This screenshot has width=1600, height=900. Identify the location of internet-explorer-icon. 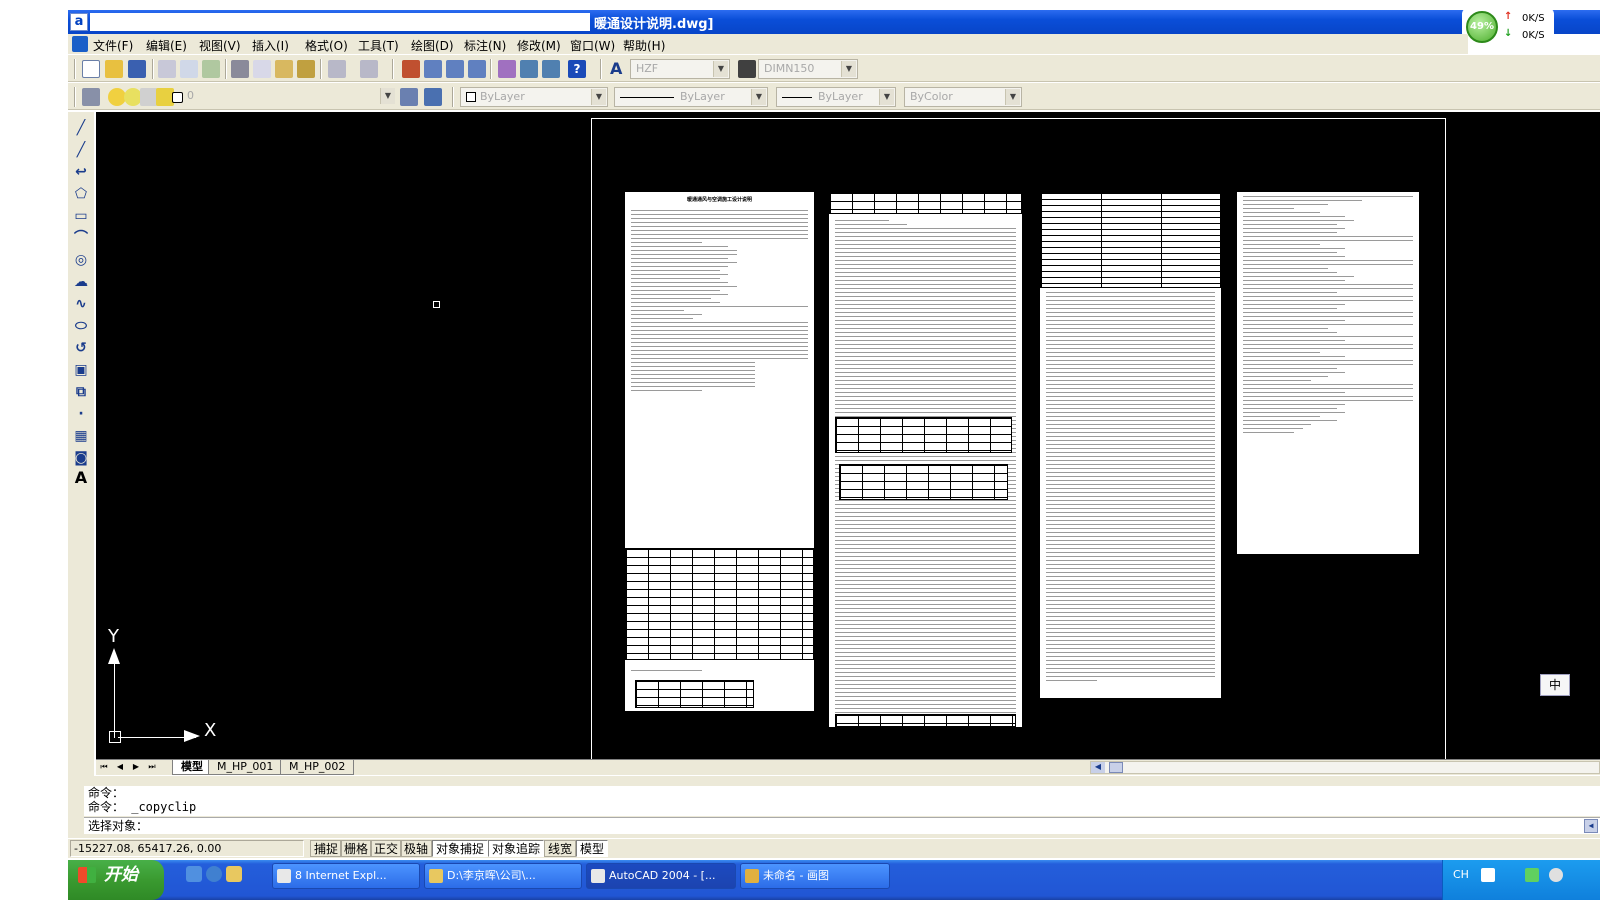
(194, 874).